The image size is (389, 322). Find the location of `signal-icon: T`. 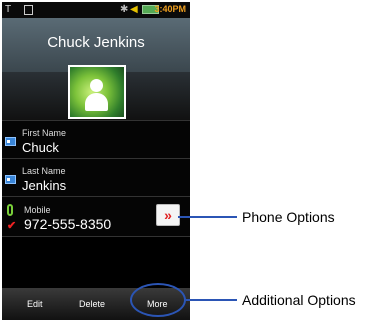

signal-icon: T is located at coordinates (8, 9).